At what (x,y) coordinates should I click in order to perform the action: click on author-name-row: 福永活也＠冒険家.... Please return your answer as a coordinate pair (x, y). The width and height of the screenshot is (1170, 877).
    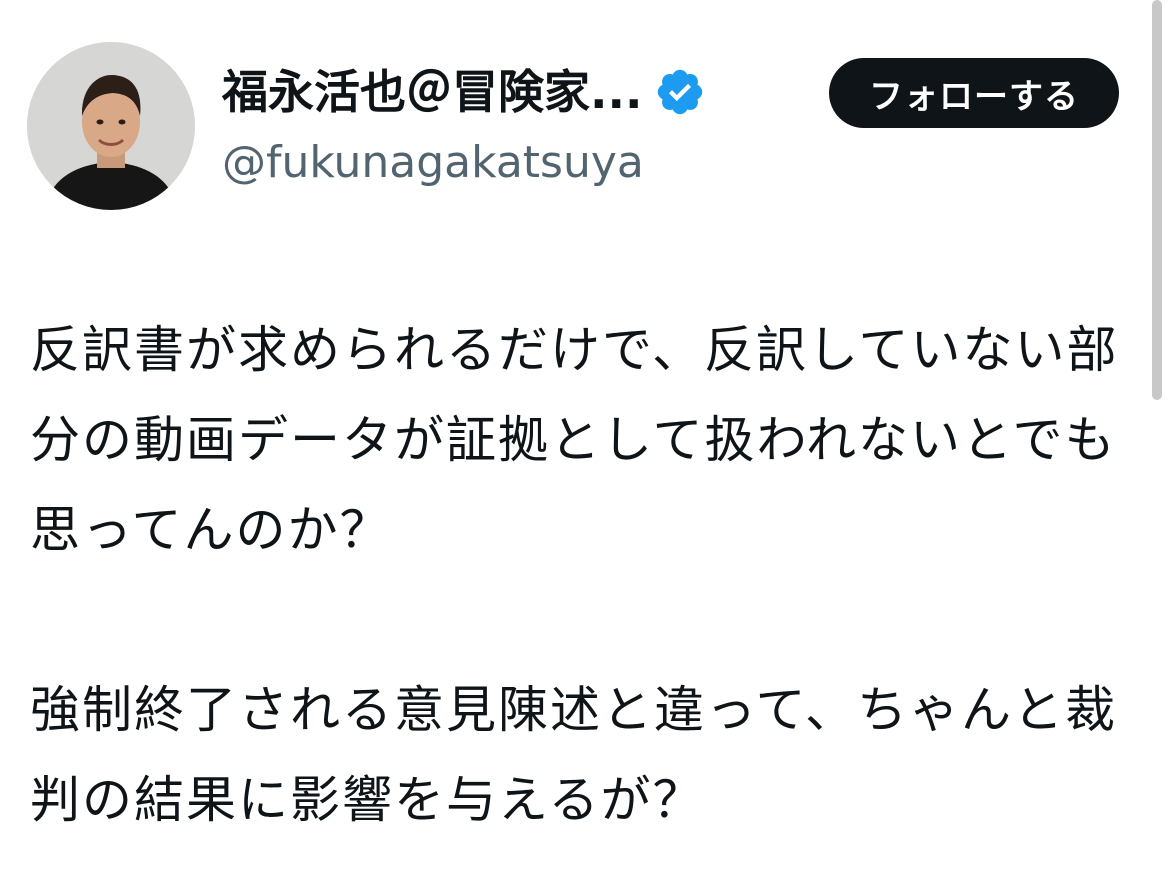
    Looking at the image, I should click on (464, 92).